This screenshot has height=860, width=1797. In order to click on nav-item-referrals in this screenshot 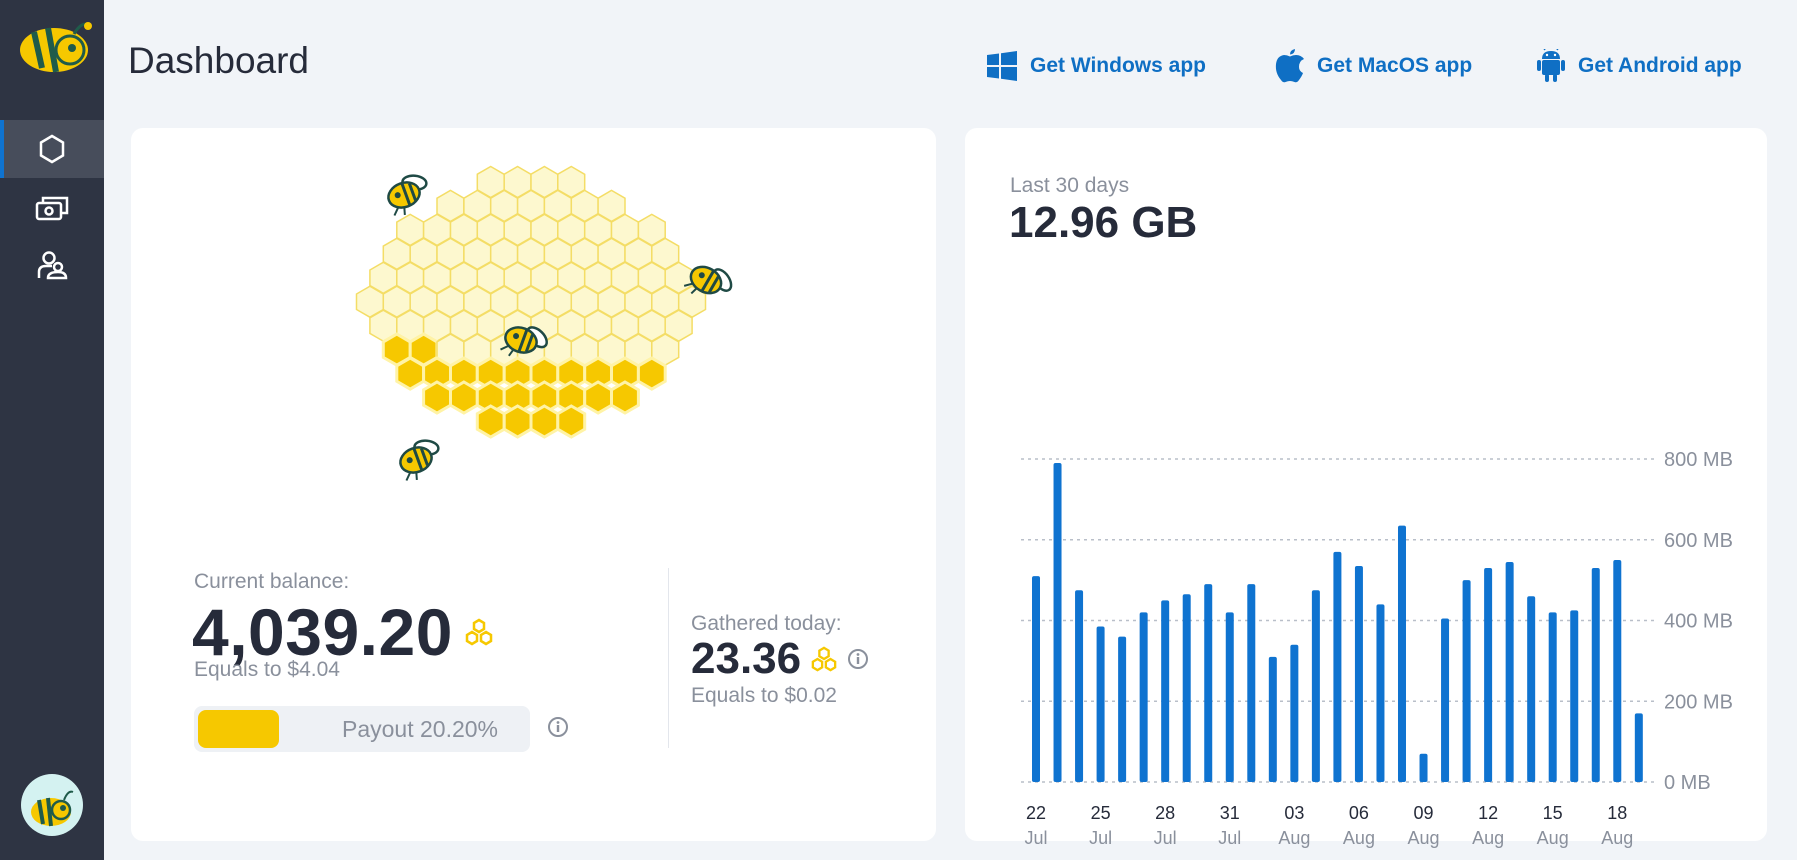, I will do `click(52, 265)`.